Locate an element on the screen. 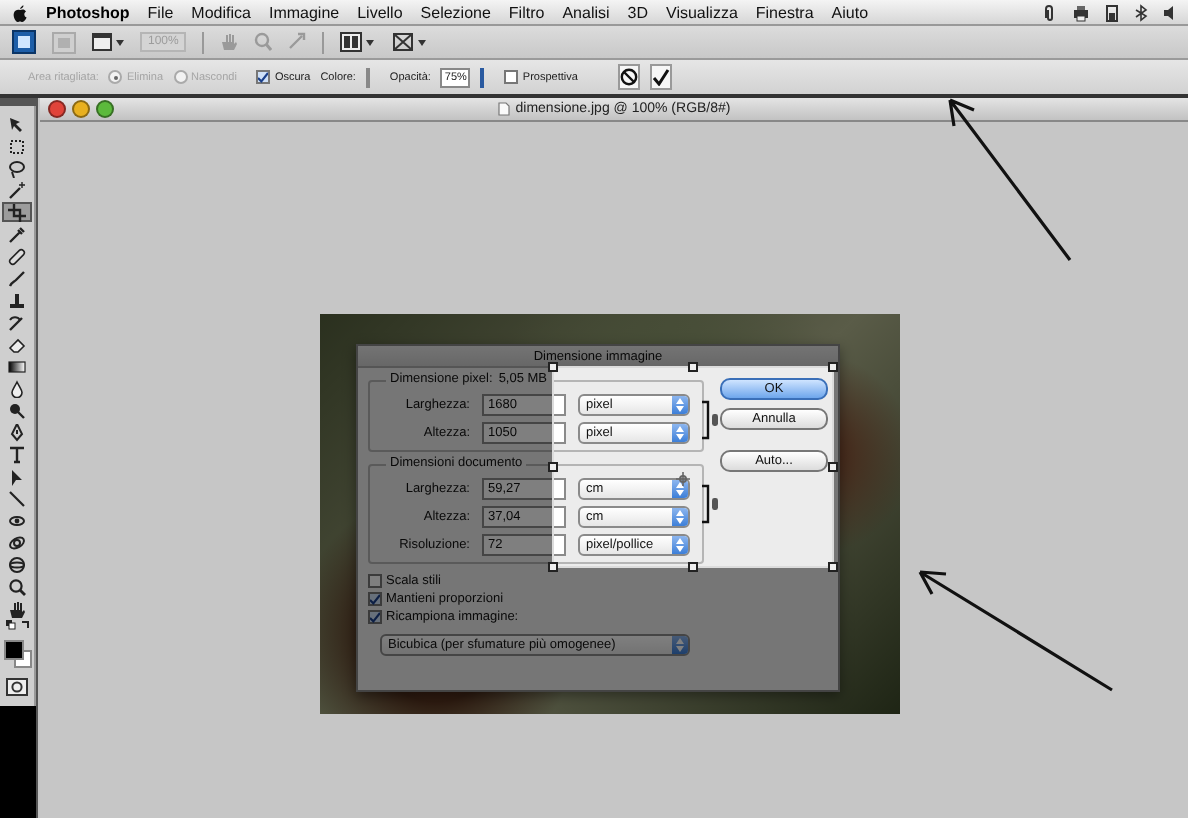 The width and height of the screenshot is (1188, 818). brush-icon is located at coordinates (17, 278).